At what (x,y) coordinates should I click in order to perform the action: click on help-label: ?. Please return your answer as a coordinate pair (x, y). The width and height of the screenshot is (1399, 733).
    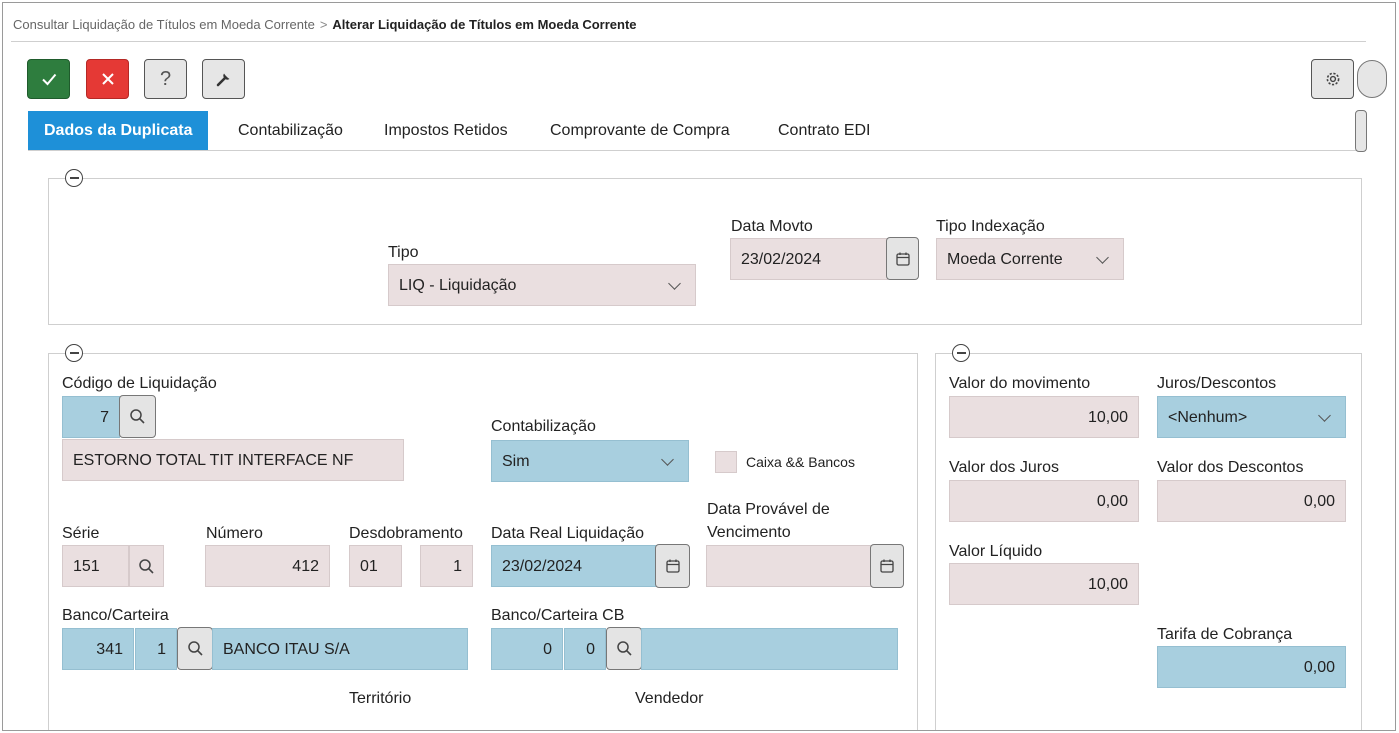
    Looking at the image, I should click on (165, 78).